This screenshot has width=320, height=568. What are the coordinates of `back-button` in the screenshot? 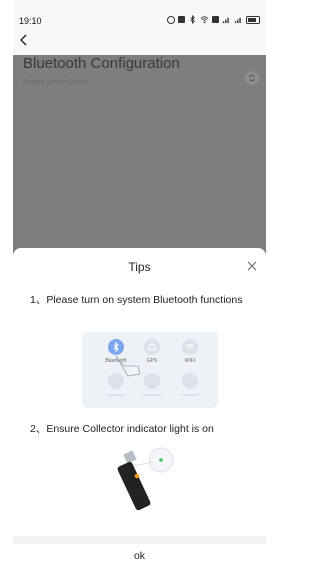 It's located at (26, 41).